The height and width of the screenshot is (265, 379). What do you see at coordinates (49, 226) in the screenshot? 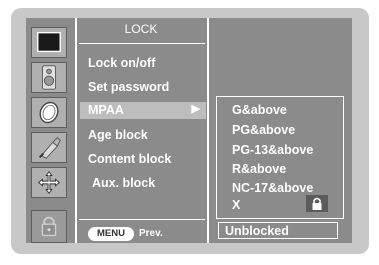
I see `padlock-icon` at bounding box center [49, 226].